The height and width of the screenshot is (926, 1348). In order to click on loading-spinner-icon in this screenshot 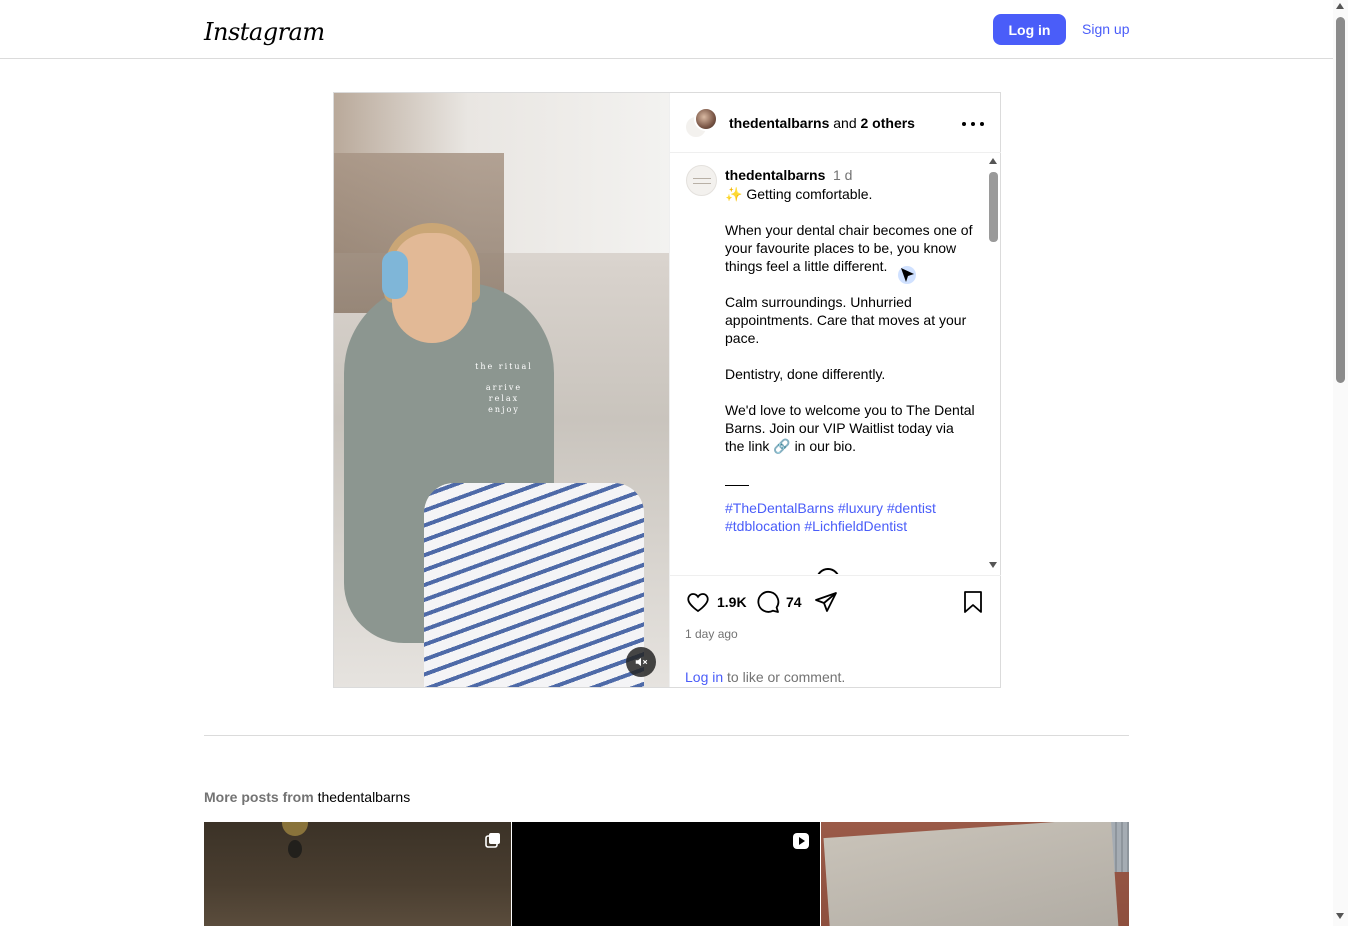, I will do `click(828, 571)`.